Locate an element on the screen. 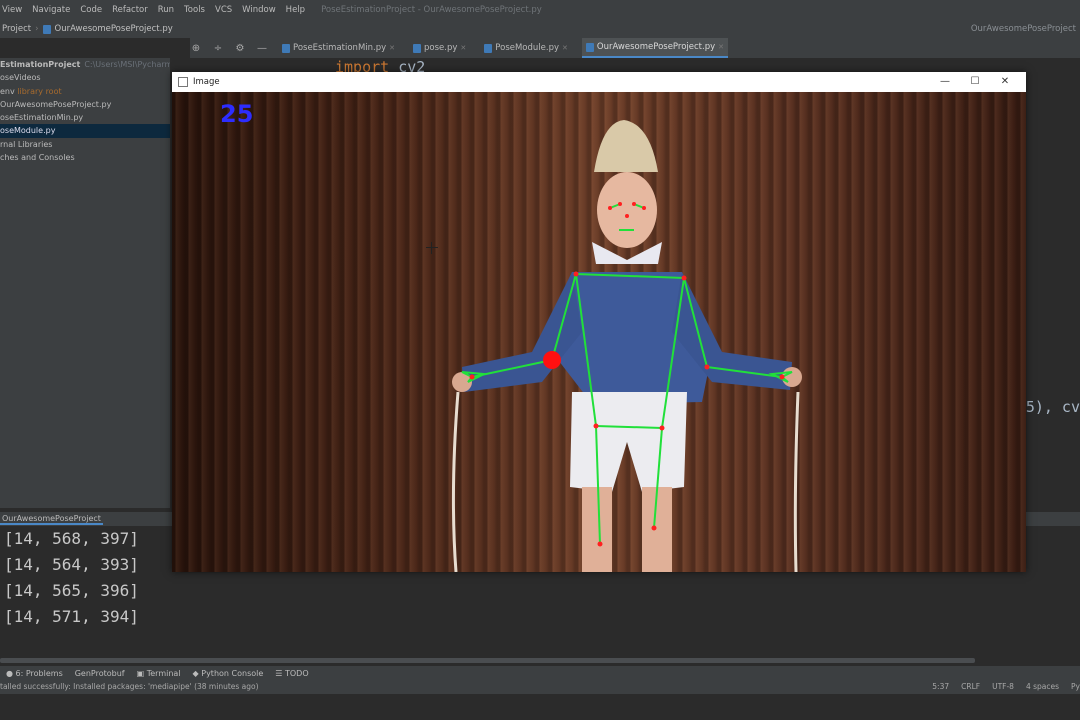  toolwindow-label: 6: Problems is located at coordinates (39, 673).